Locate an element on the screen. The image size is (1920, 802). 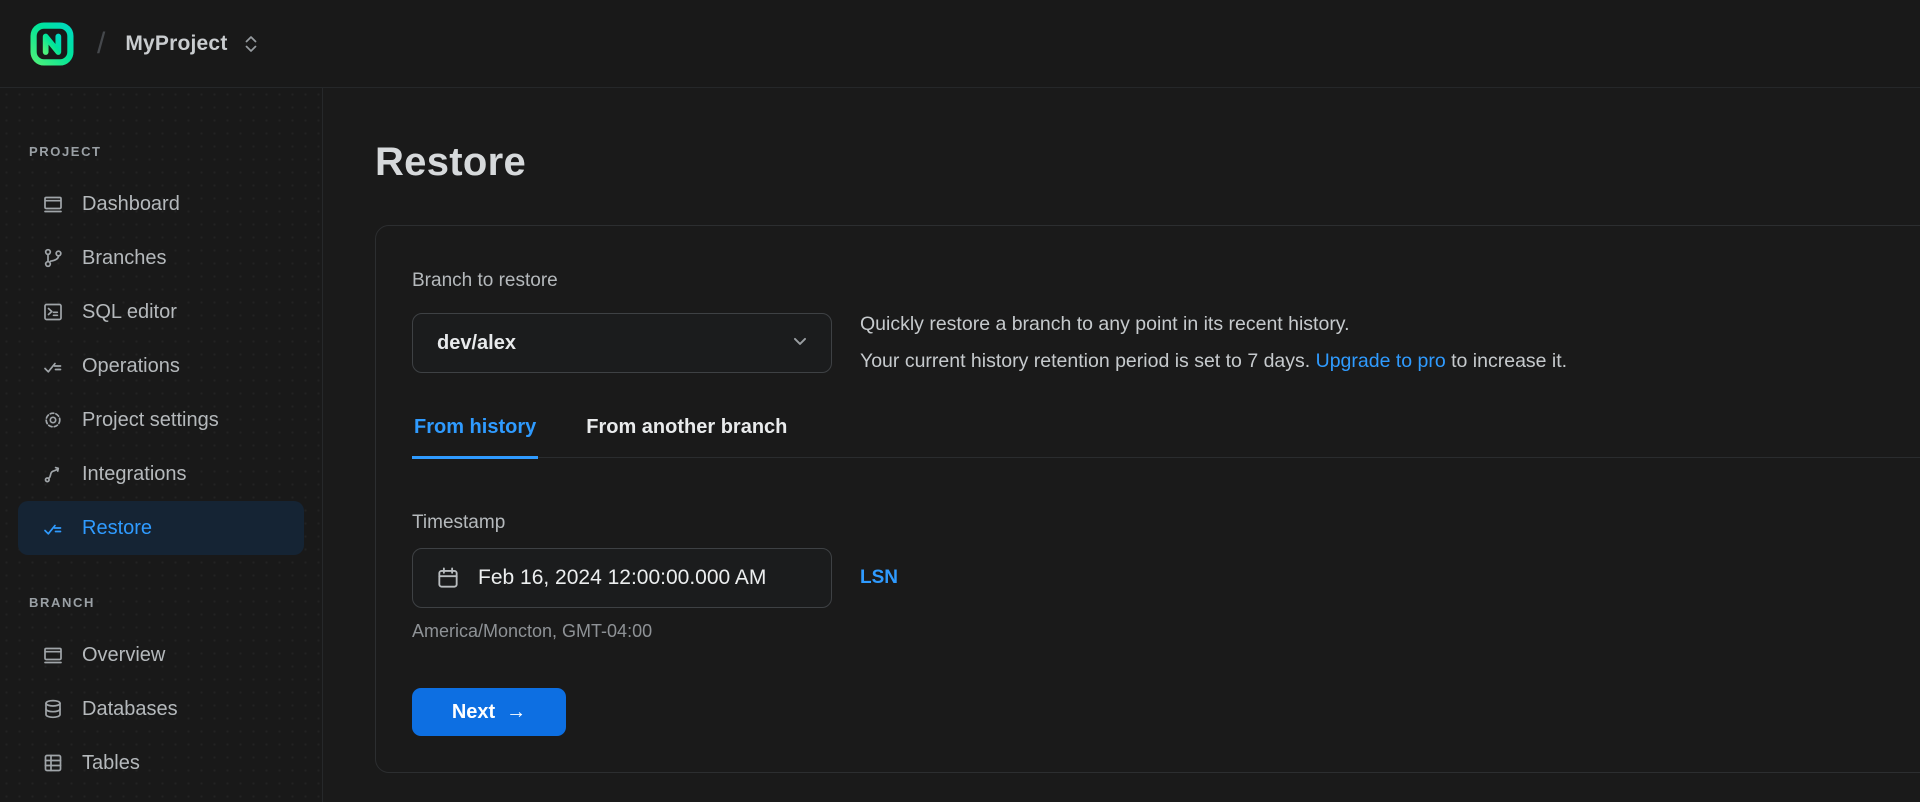
calendar-icon is located at coordinates (448, 577).